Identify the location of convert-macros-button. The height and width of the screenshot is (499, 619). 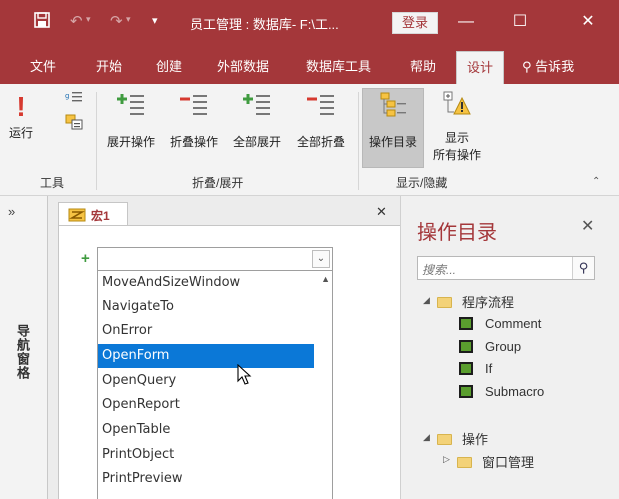
(74, 123).